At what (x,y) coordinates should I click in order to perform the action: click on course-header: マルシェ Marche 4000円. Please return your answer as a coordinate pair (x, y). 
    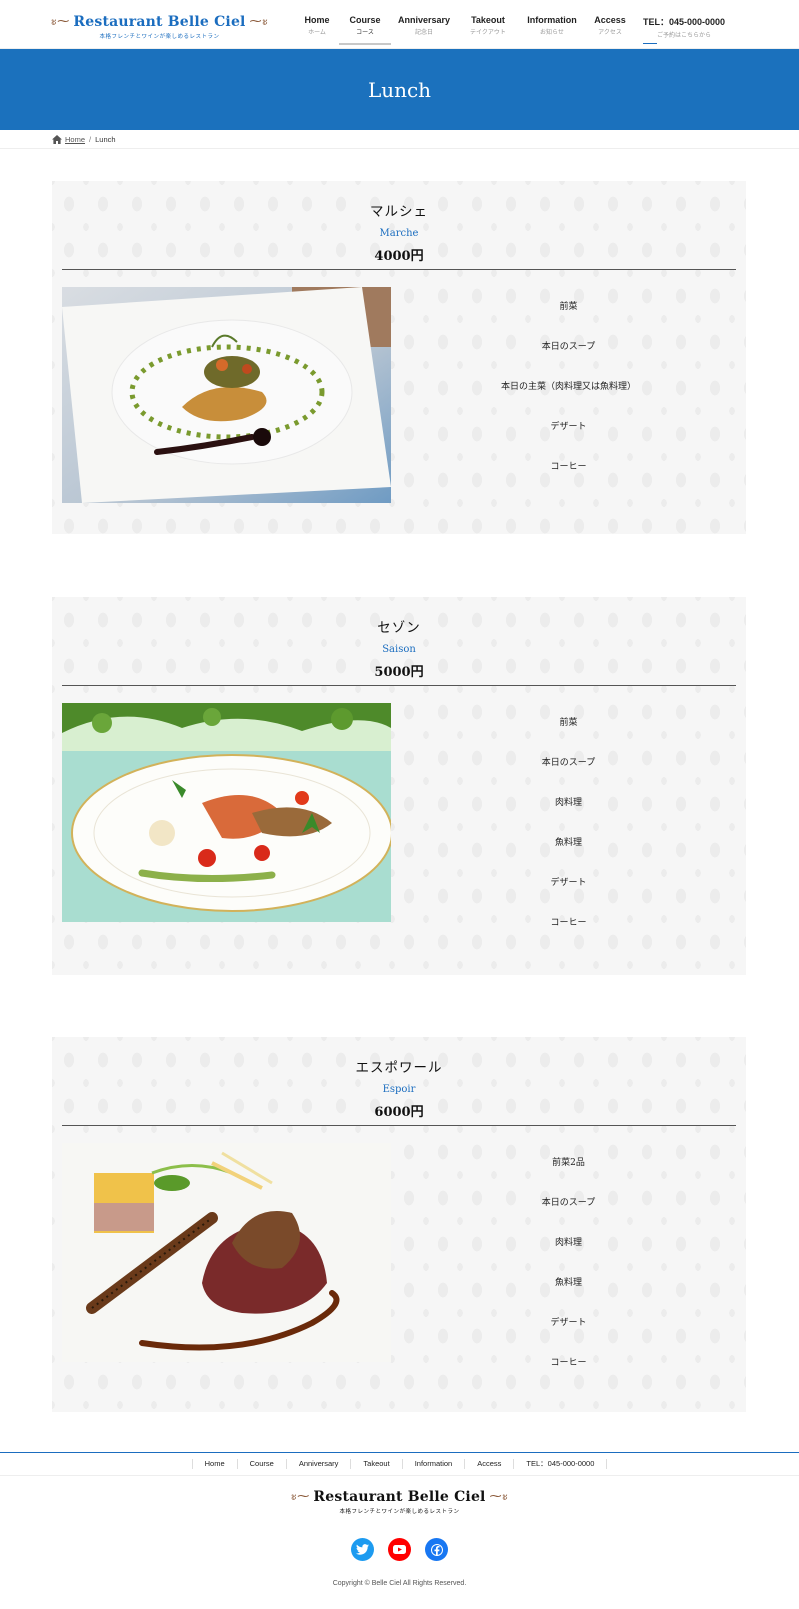
    Looking at the image, I should click on (399, 222).